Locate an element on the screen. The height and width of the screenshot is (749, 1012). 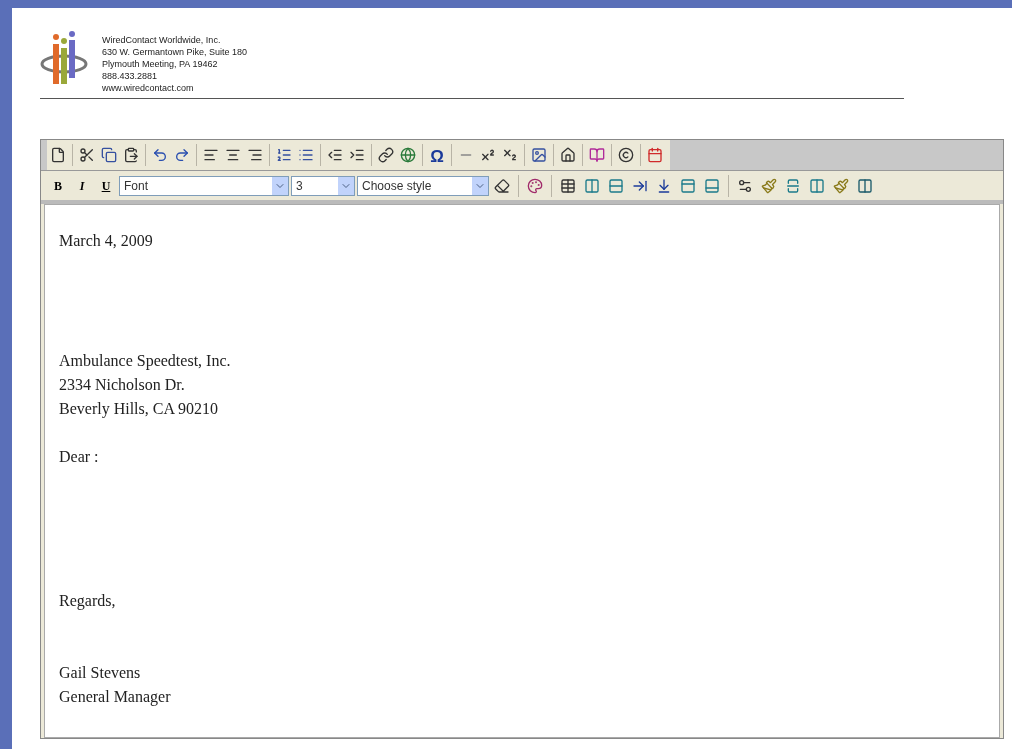
italic-button: I is located at coordinates (82, 185).